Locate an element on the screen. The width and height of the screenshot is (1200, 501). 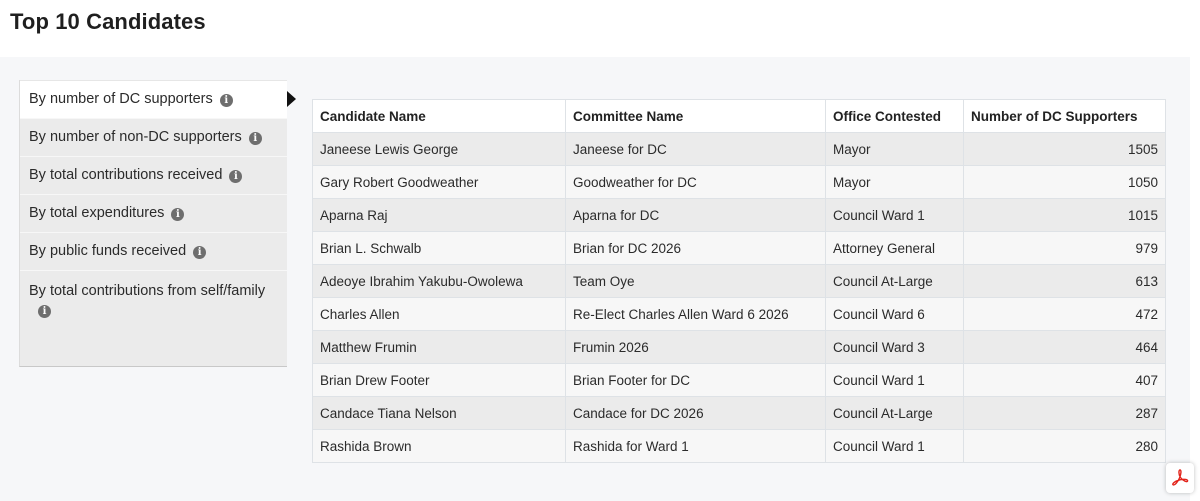
supporters-cell: 287 is located at coordinates (1064, 413).